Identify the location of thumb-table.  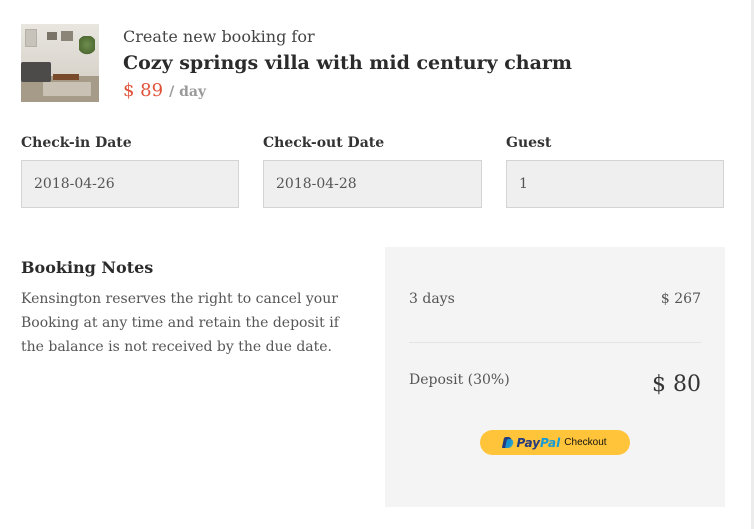
(66, 77).